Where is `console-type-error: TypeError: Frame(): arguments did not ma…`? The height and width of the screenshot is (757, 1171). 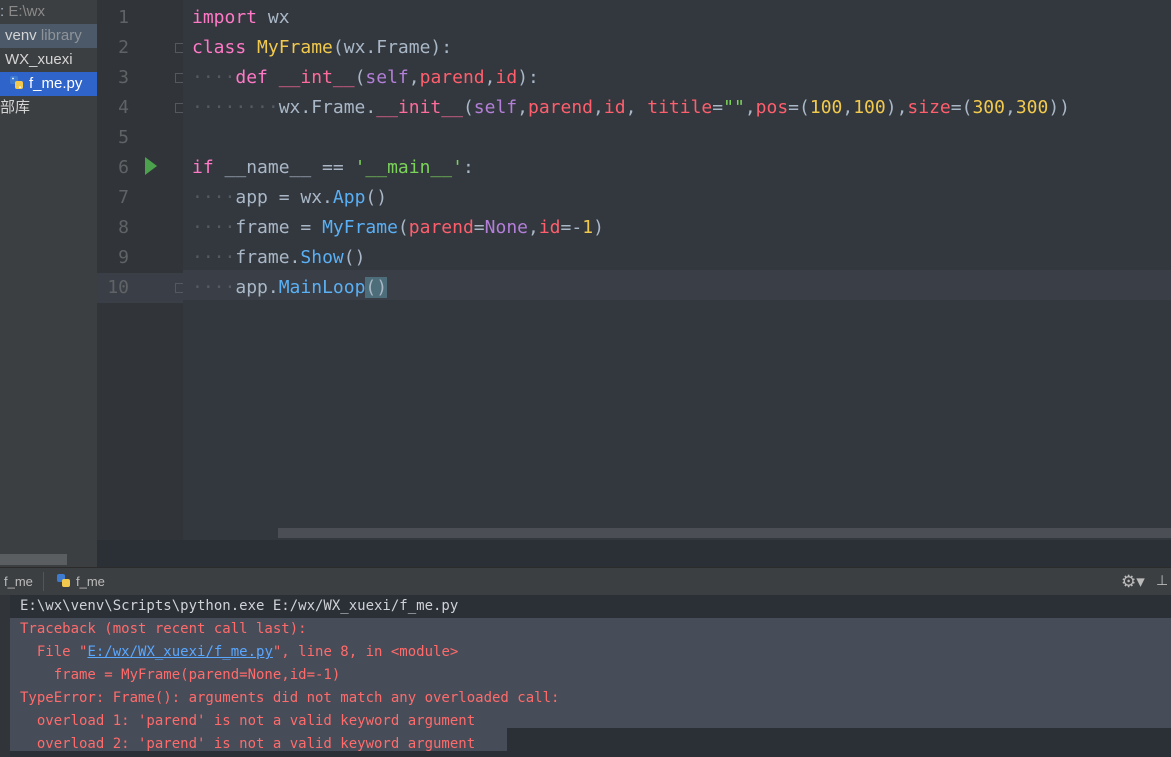 console-type-error: TypeError: Frame(): arguments did not ma… is located at coordinates (290, 698).